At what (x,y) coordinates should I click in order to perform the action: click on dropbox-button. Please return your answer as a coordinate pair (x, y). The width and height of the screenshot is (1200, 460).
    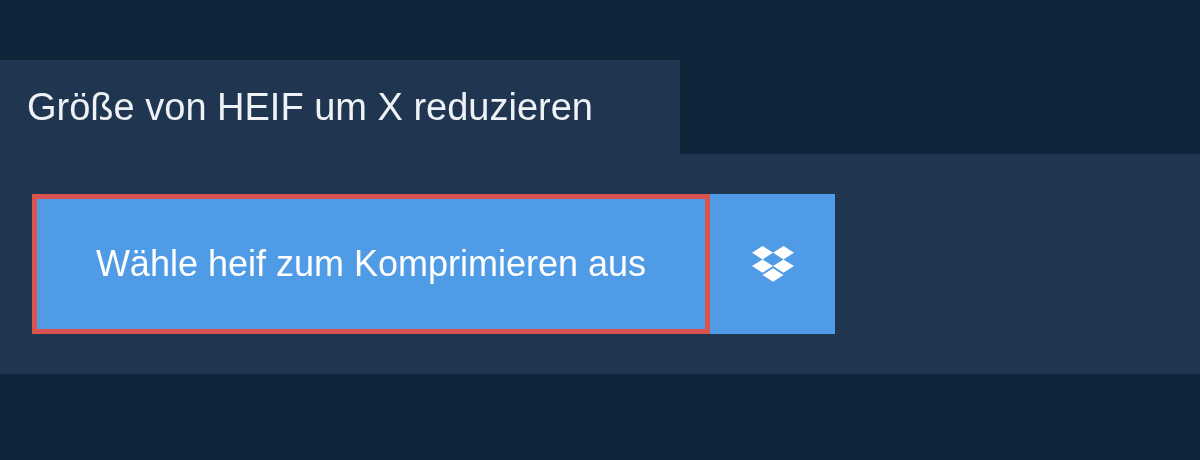
    Looking at the image, I should click on (772, 264).